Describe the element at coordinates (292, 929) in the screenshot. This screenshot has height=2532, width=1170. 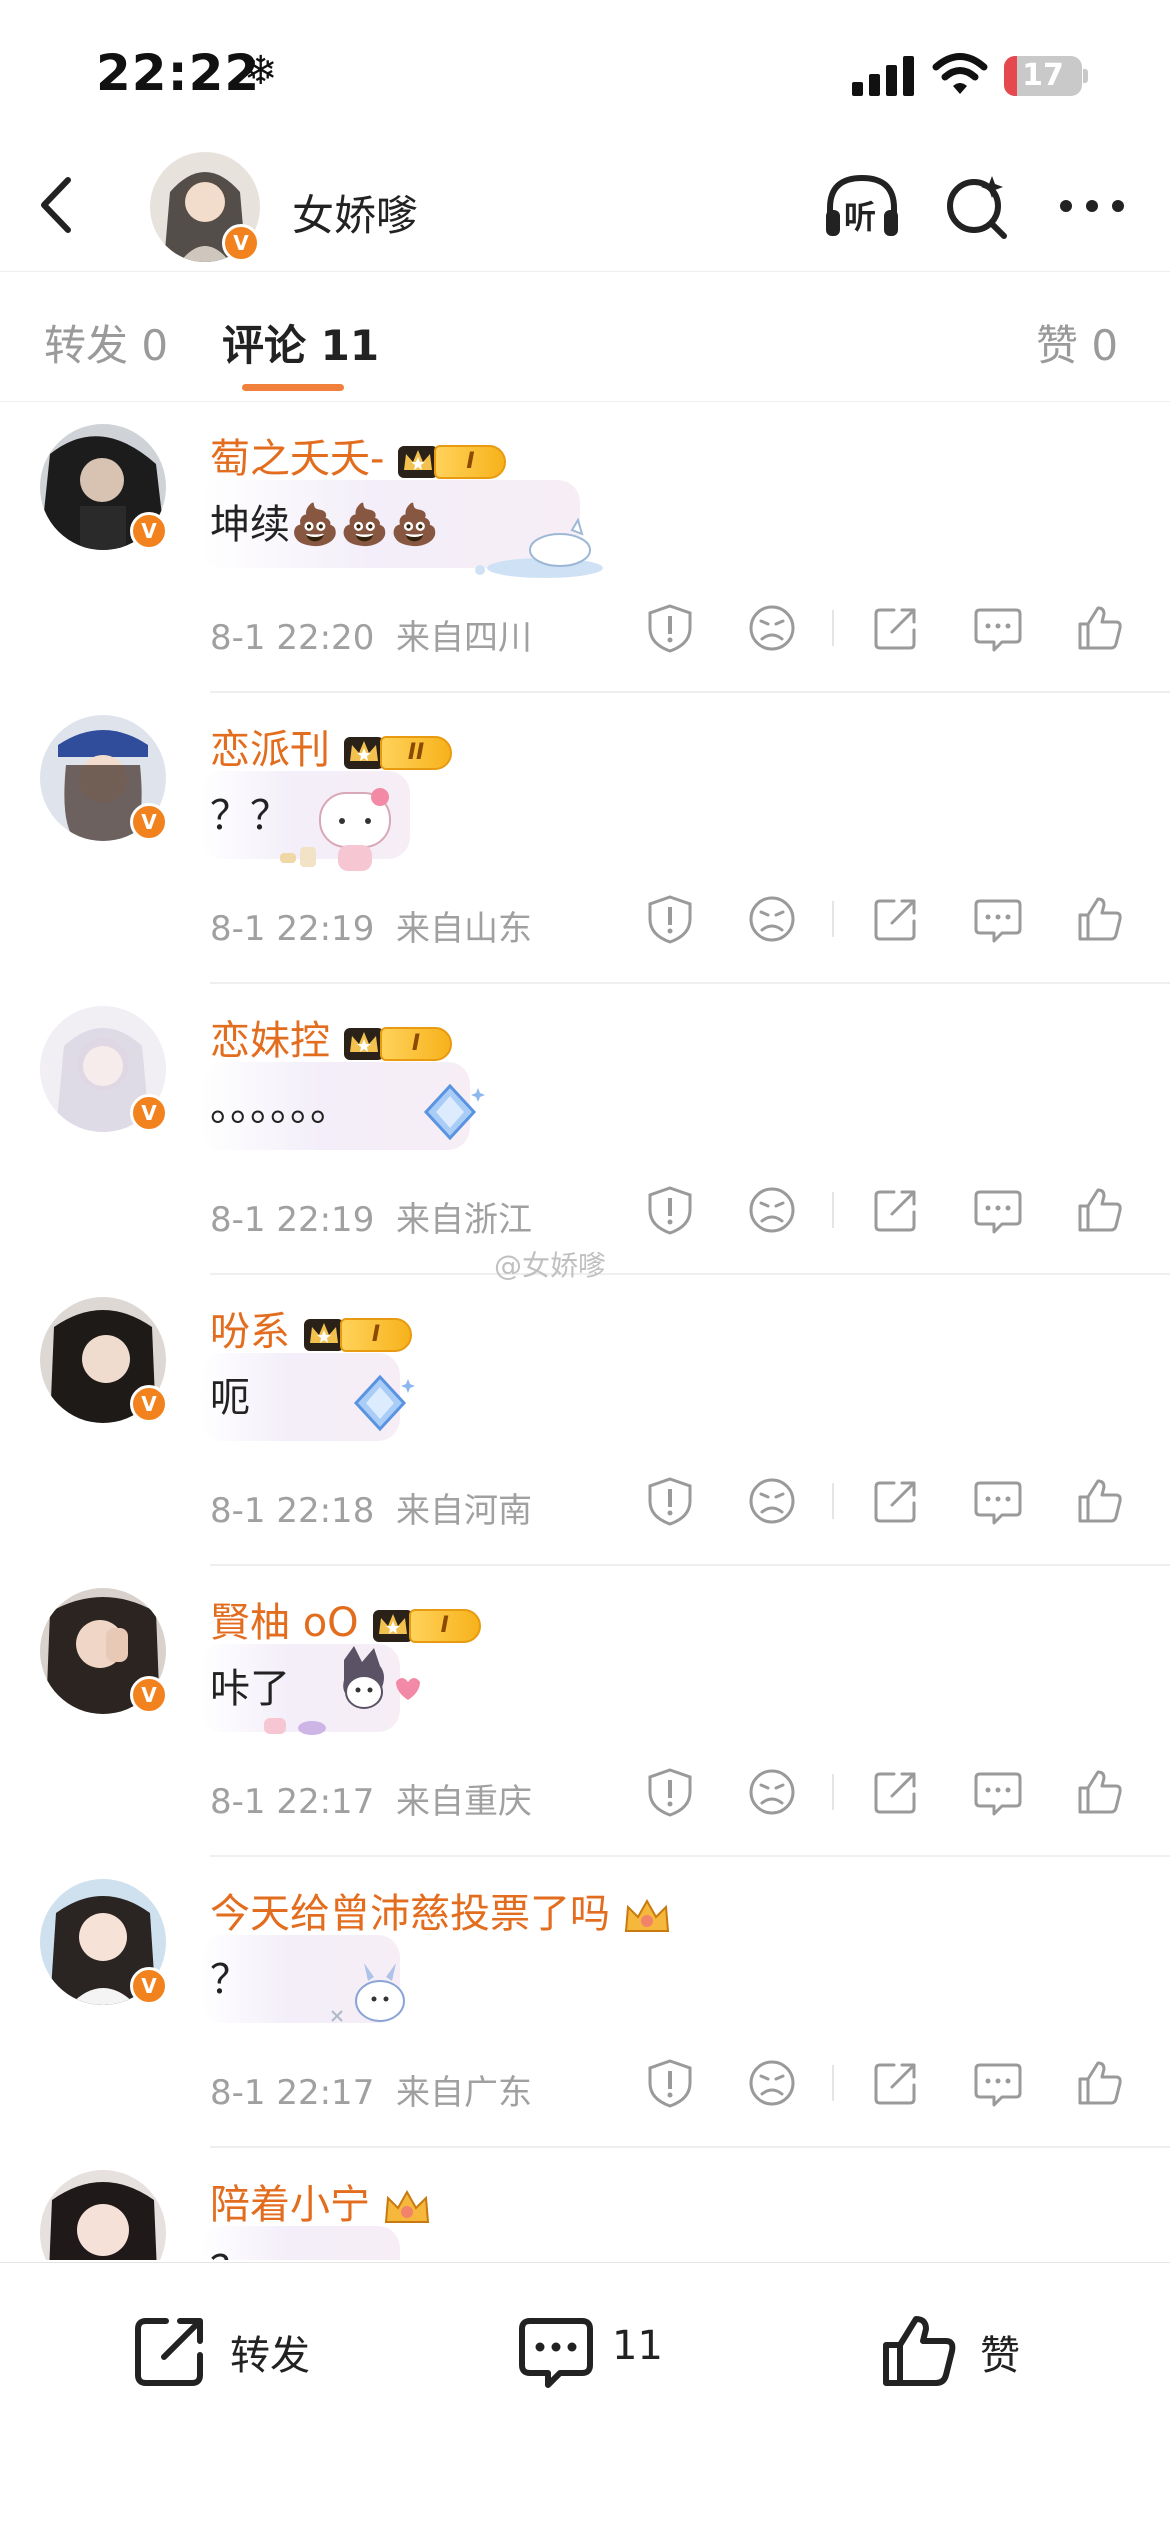
I see `comment-time: 8-1 22:19` at that location.